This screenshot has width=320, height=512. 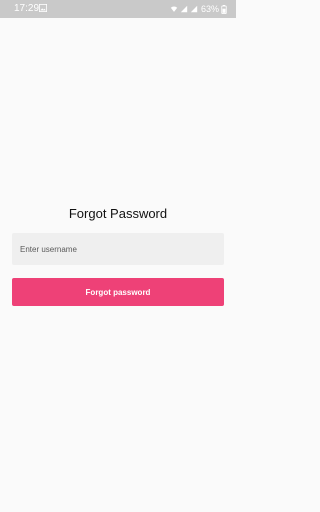 I want to click on status-icons: 63%, so click(x=198, y=9).